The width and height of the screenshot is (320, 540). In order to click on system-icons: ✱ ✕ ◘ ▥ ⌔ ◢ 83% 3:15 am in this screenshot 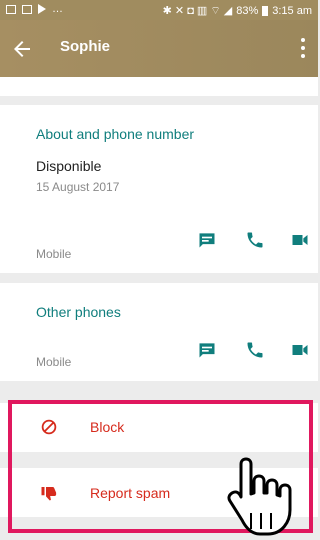, I will do `click(237, 11)`.